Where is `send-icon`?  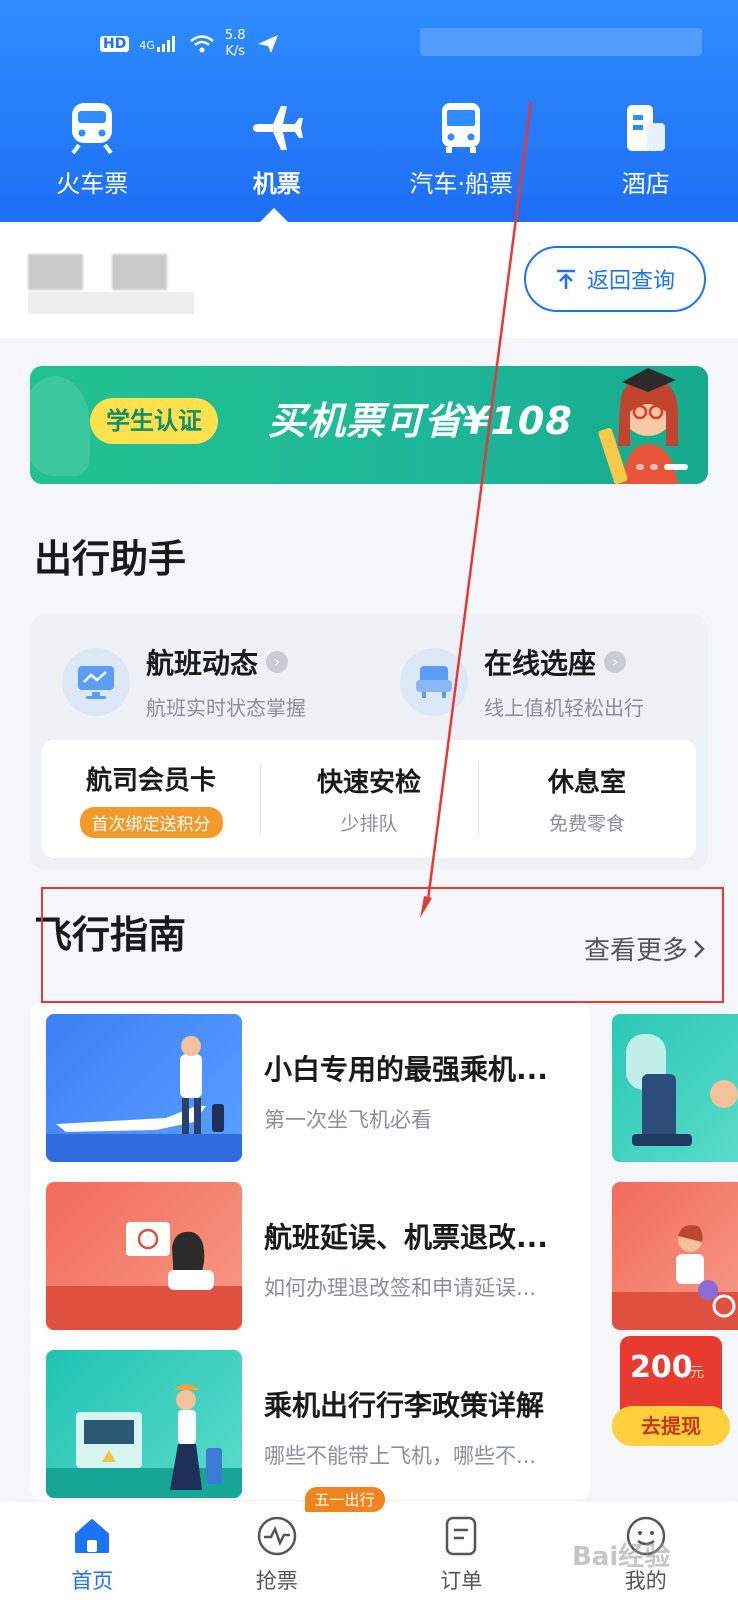
send-icon is located at coordinates (267, 44).